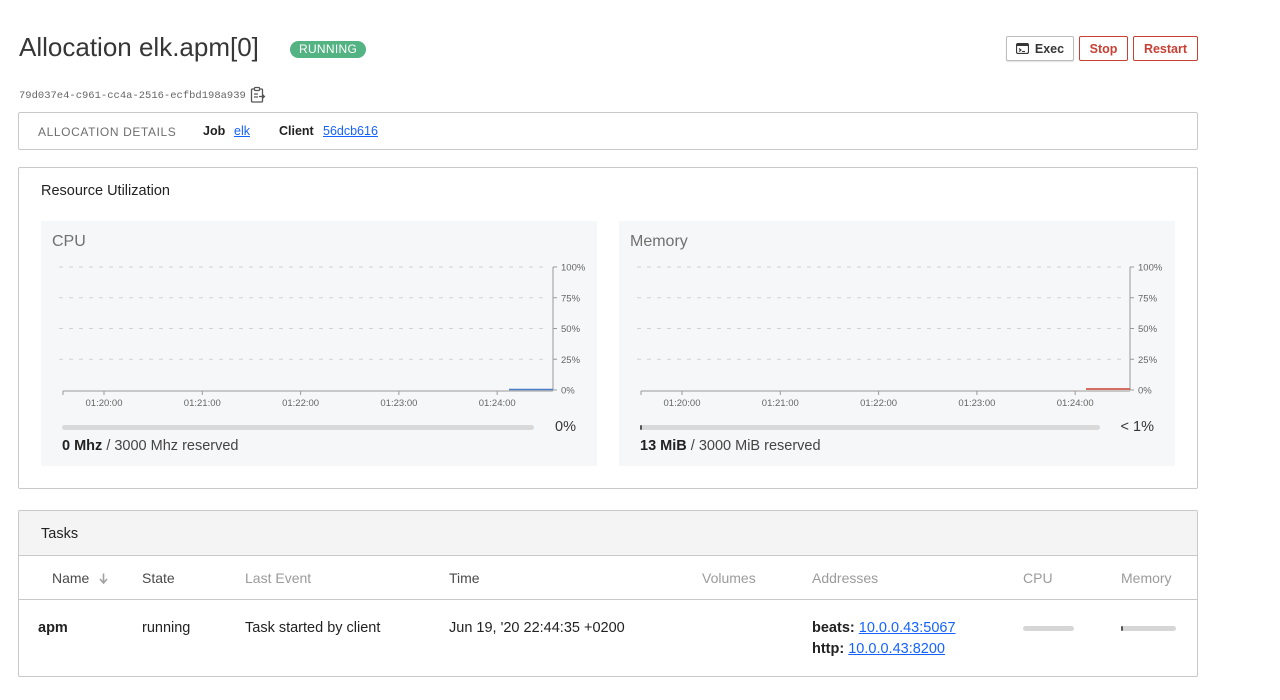  I want to click on memory-used: 13 MiB, so click(663, 446).